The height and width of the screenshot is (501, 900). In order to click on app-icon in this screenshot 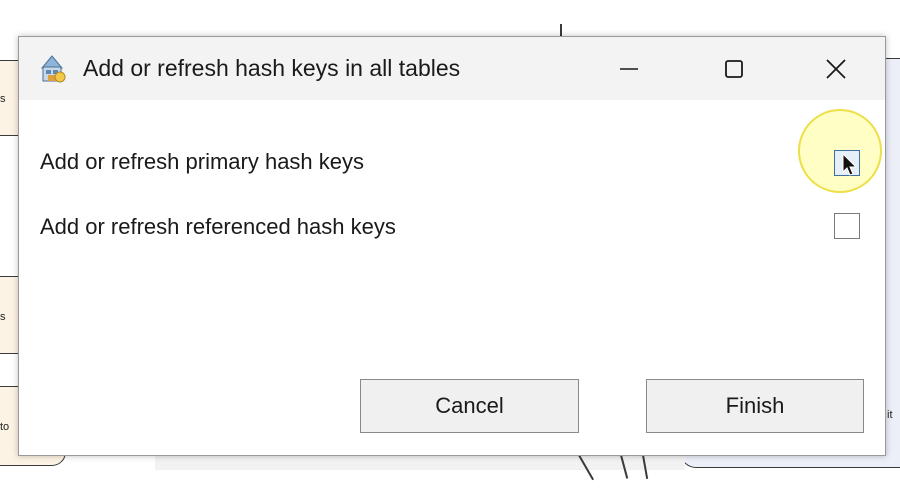, I will do `click(53, 69)`.